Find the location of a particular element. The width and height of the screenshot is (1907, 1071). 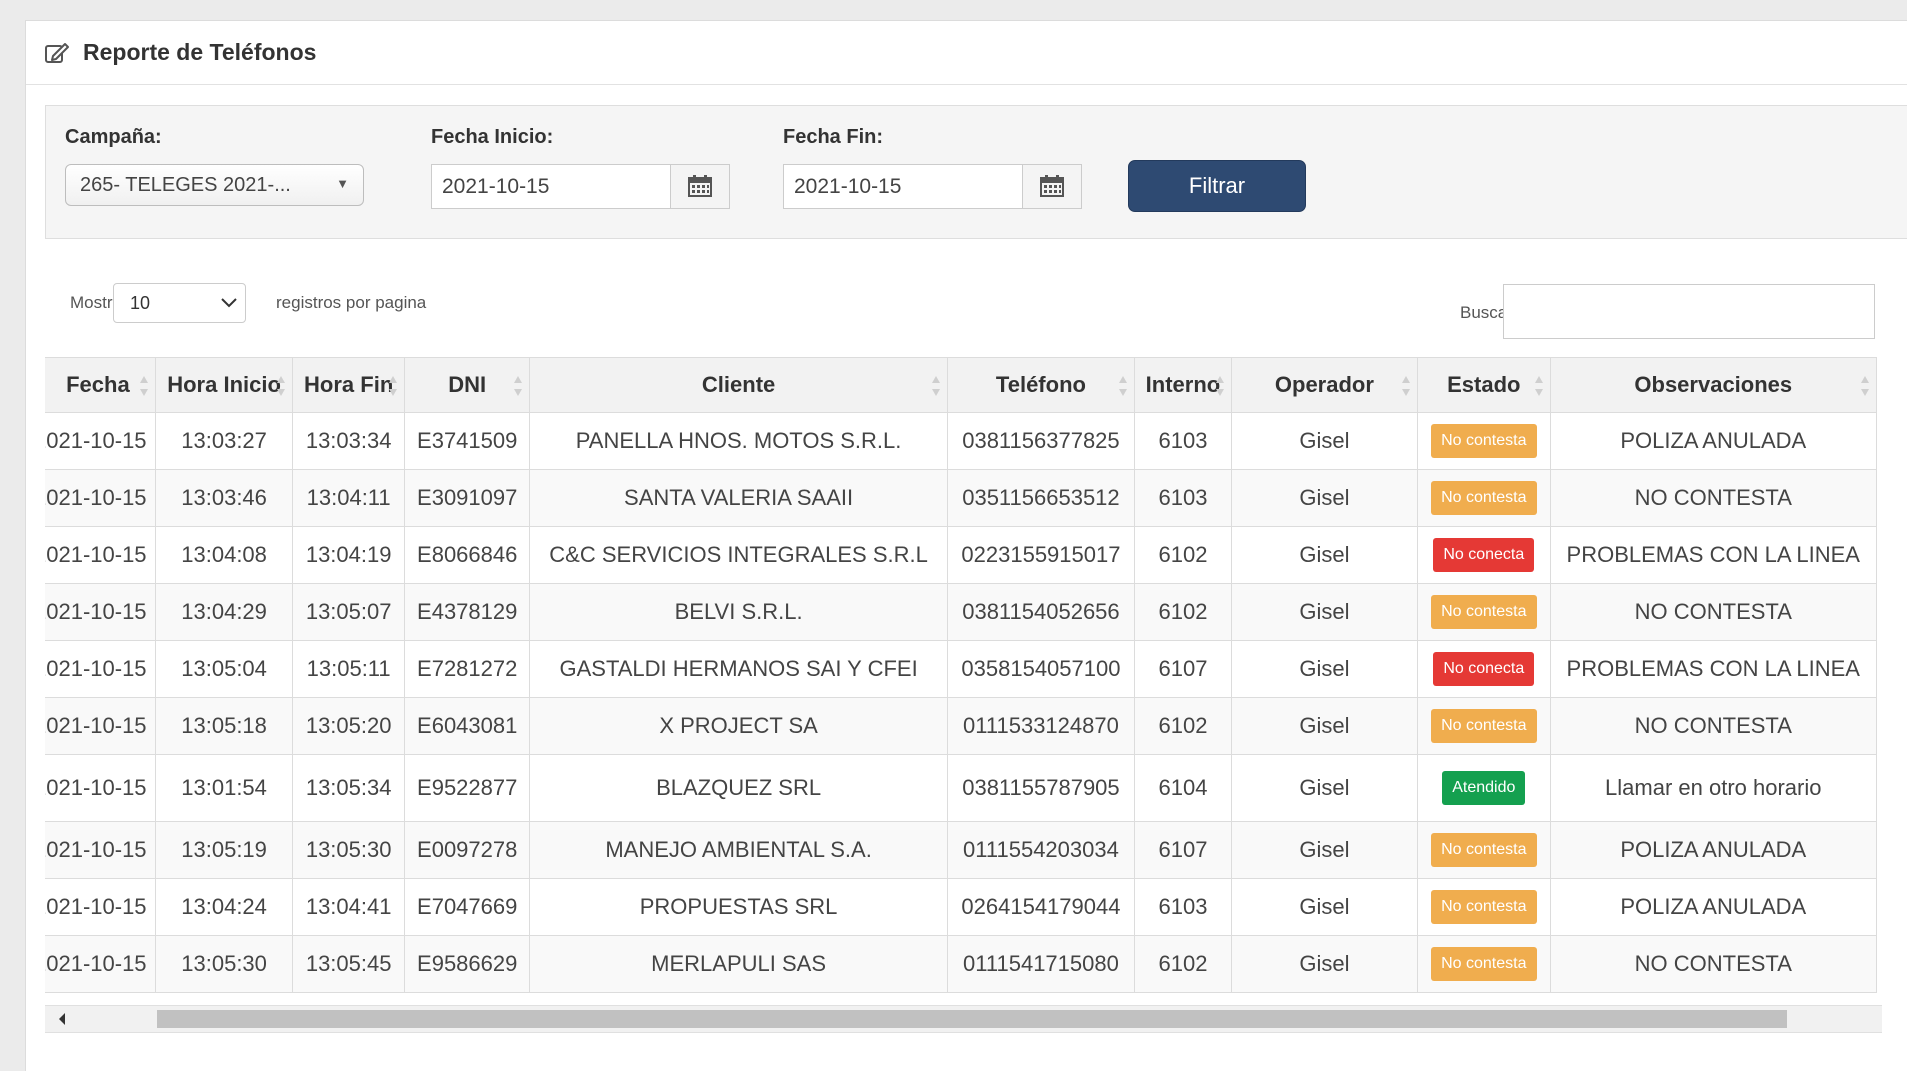

cell-cliente: GASTALDI HERMANOS SAI Y CFEI is located at coordinates (738, 669).